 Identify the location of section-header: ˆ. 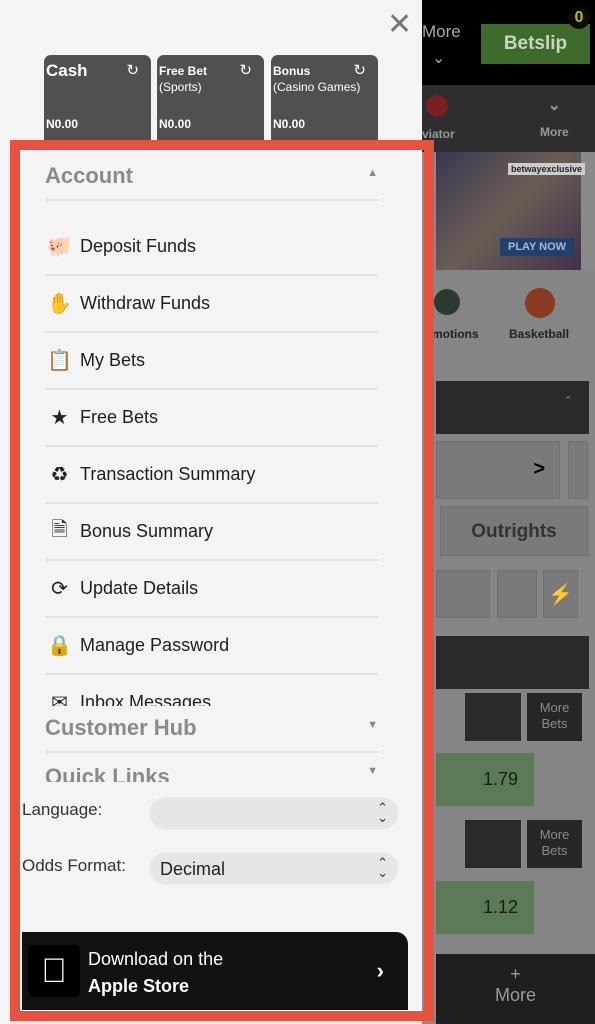
(512, 407).